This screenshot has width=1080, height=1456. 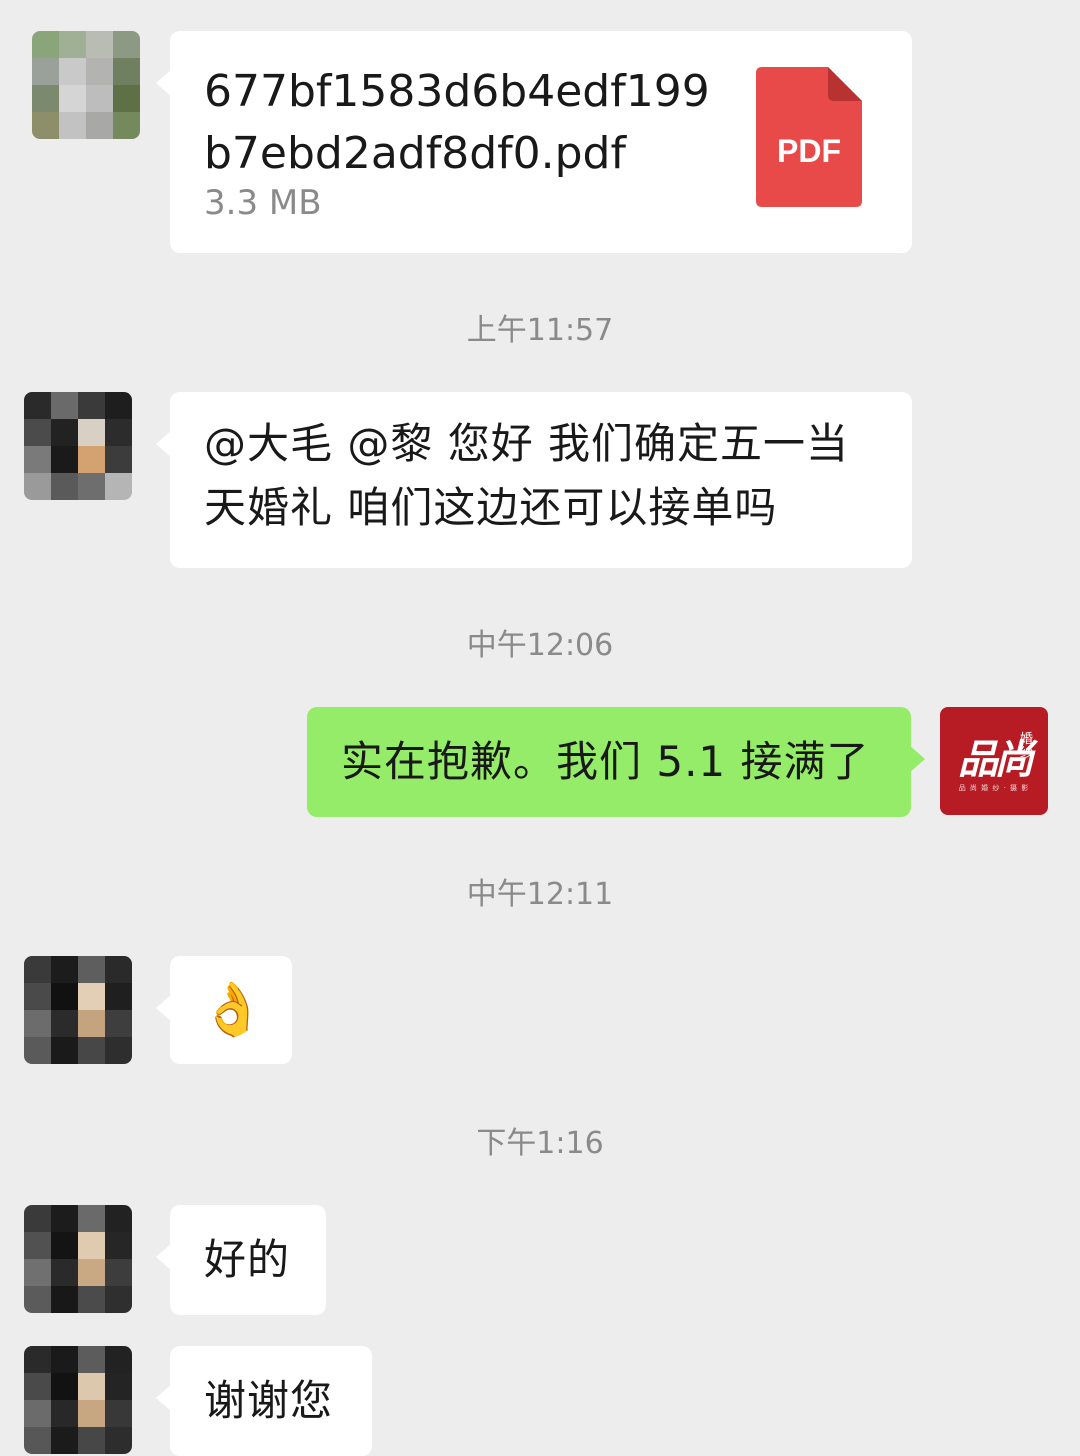 I want to click on message-row: 👌, so click(x=540, y=1012).